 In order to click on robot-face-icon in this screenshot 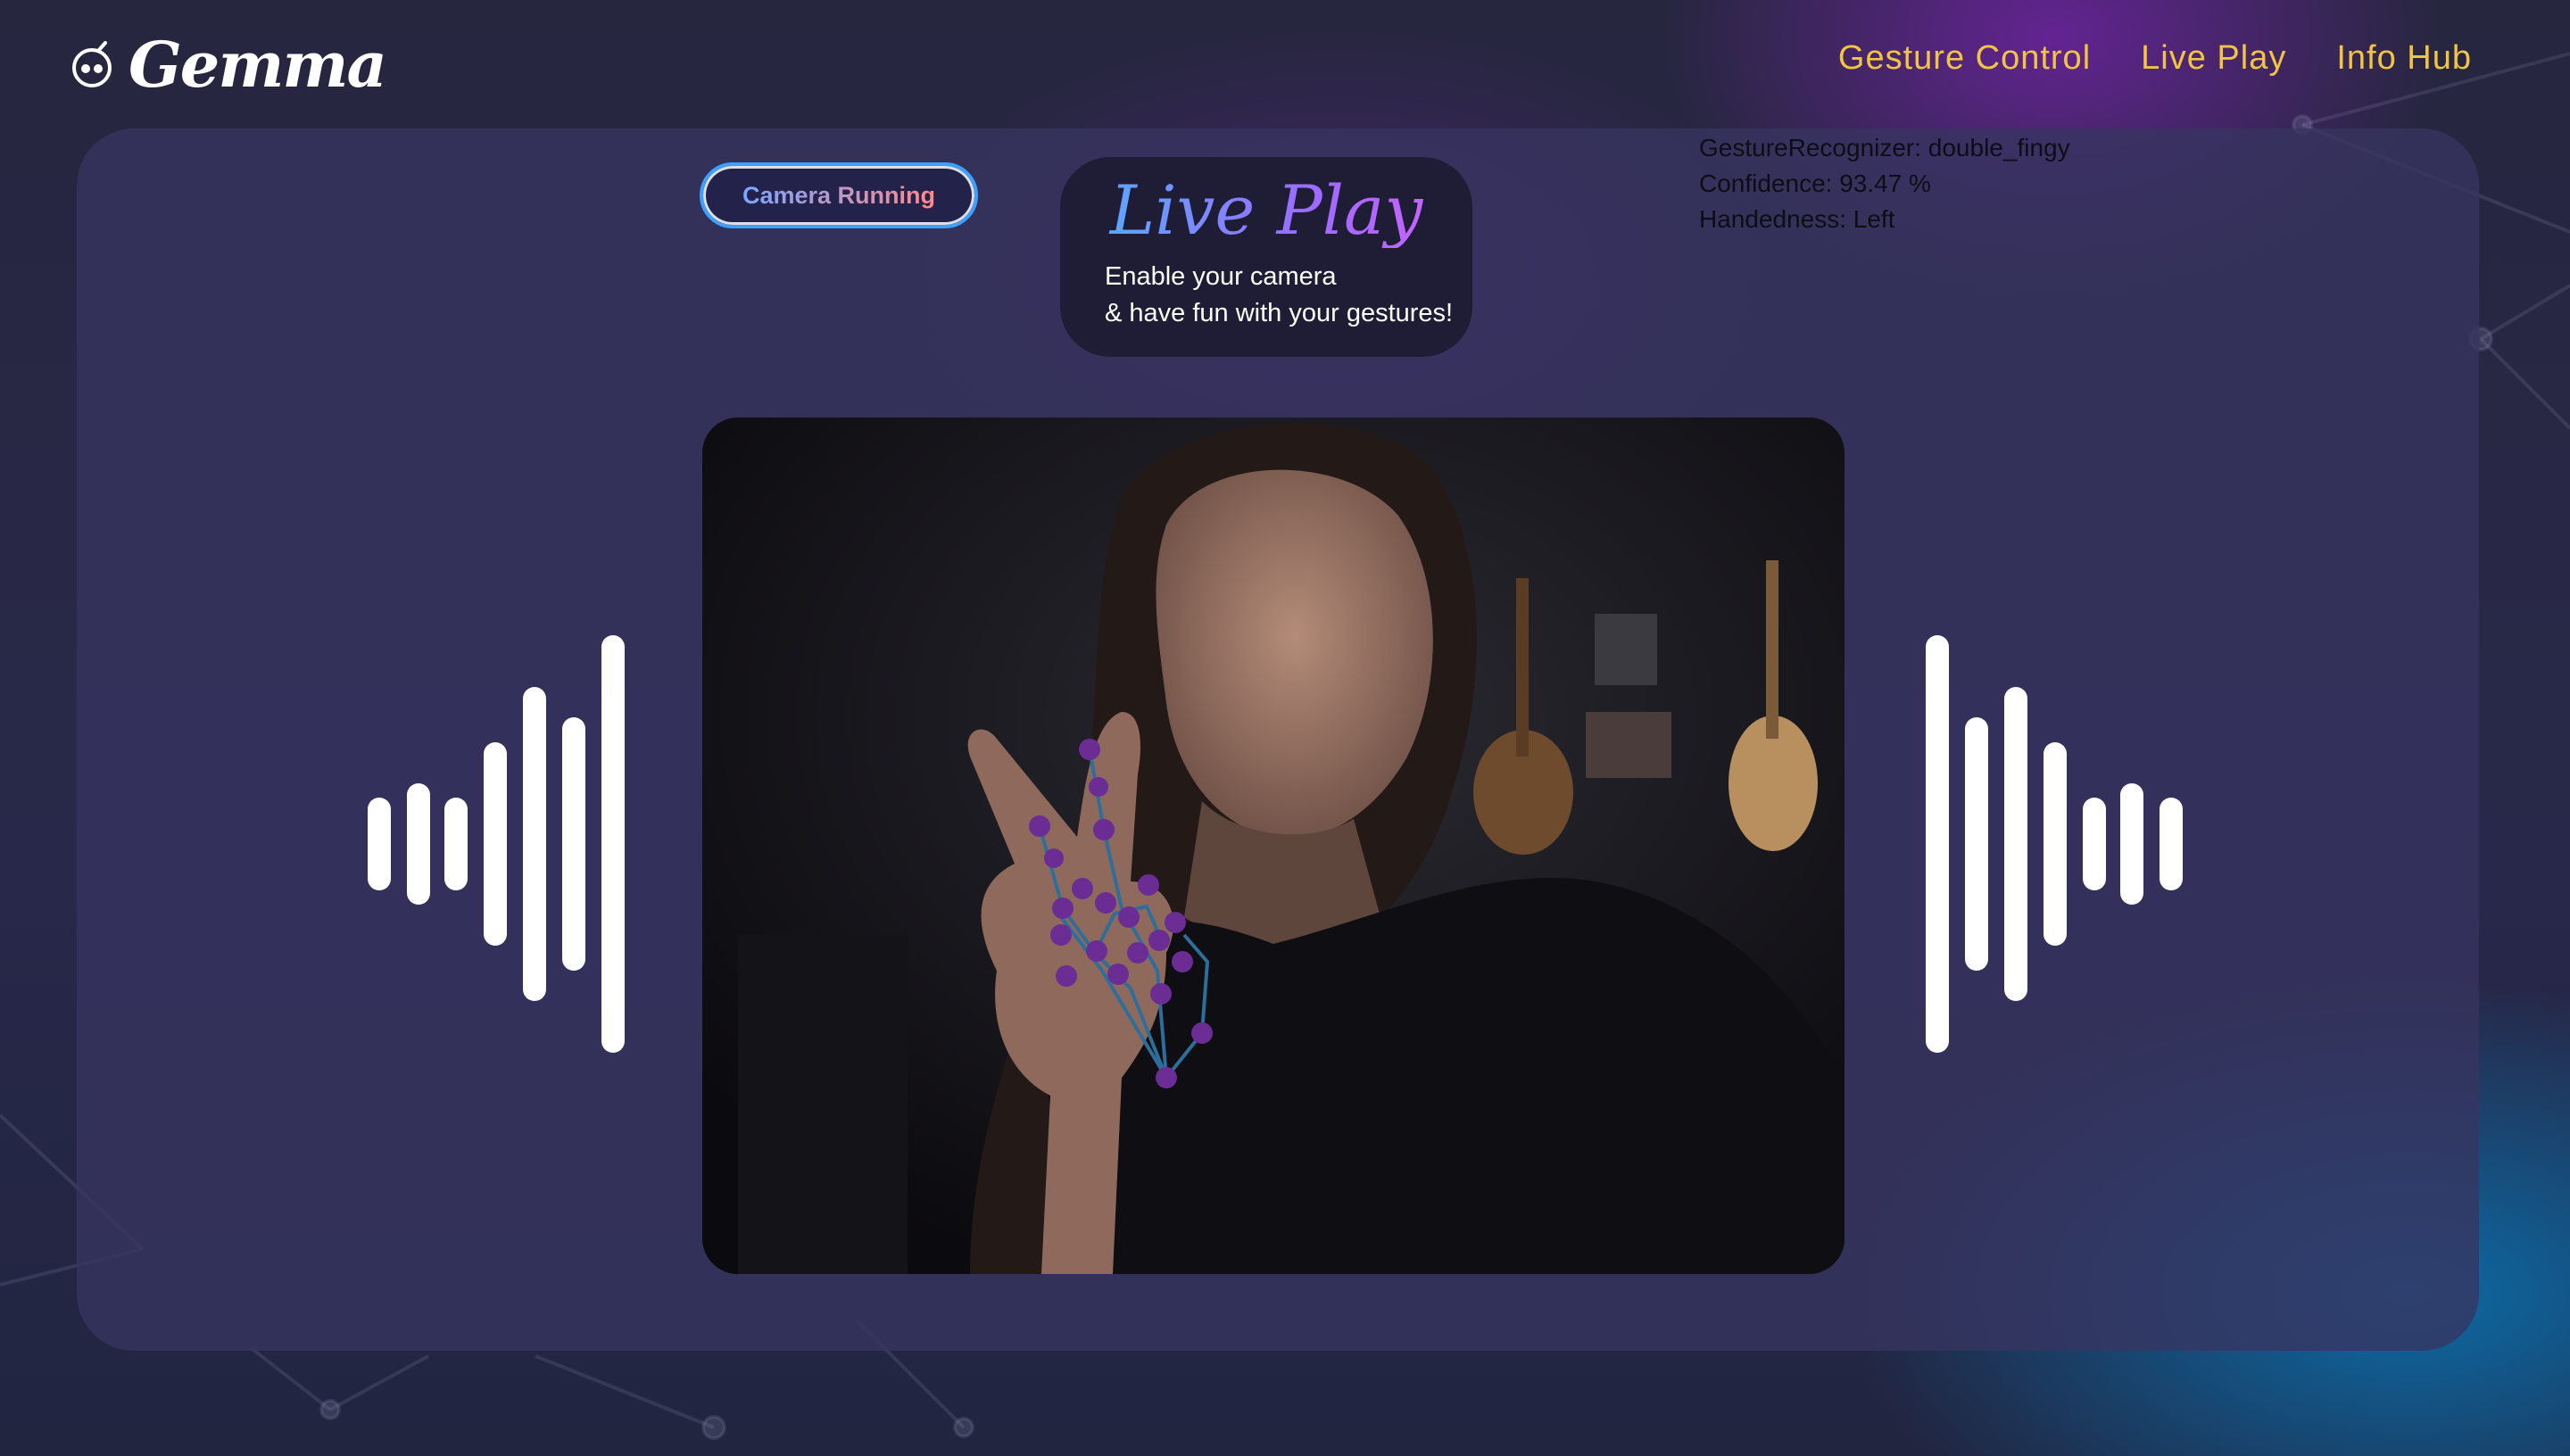, I will do `click(92, 64)`.